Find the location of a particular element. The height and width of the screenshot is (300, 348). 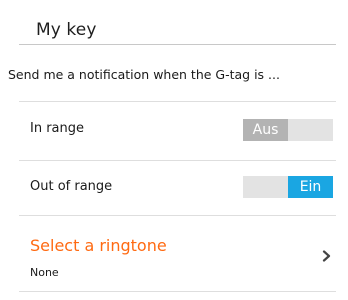

ringtone-value: None is located at coordinates (44, 272).